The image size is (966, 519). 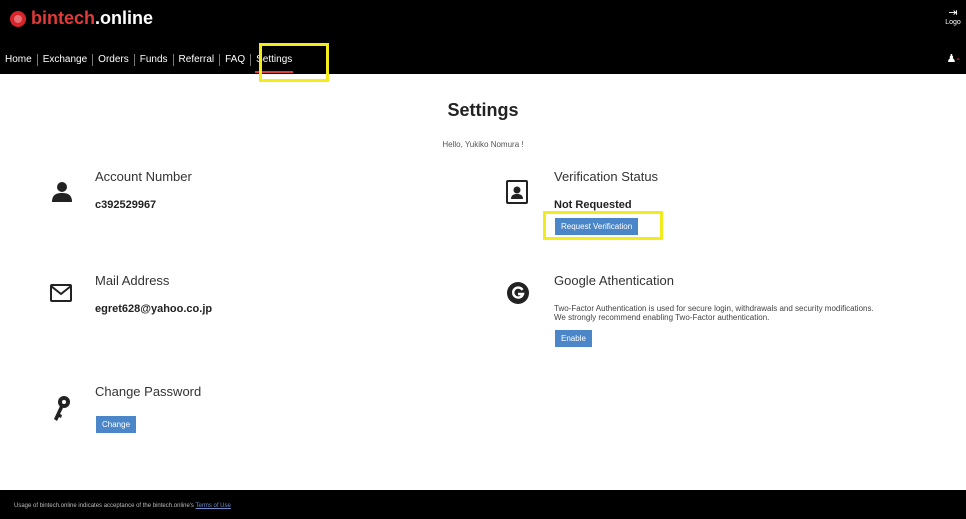 I want to click on verification-status-value: Not Requested, so click(x=593, y=205).